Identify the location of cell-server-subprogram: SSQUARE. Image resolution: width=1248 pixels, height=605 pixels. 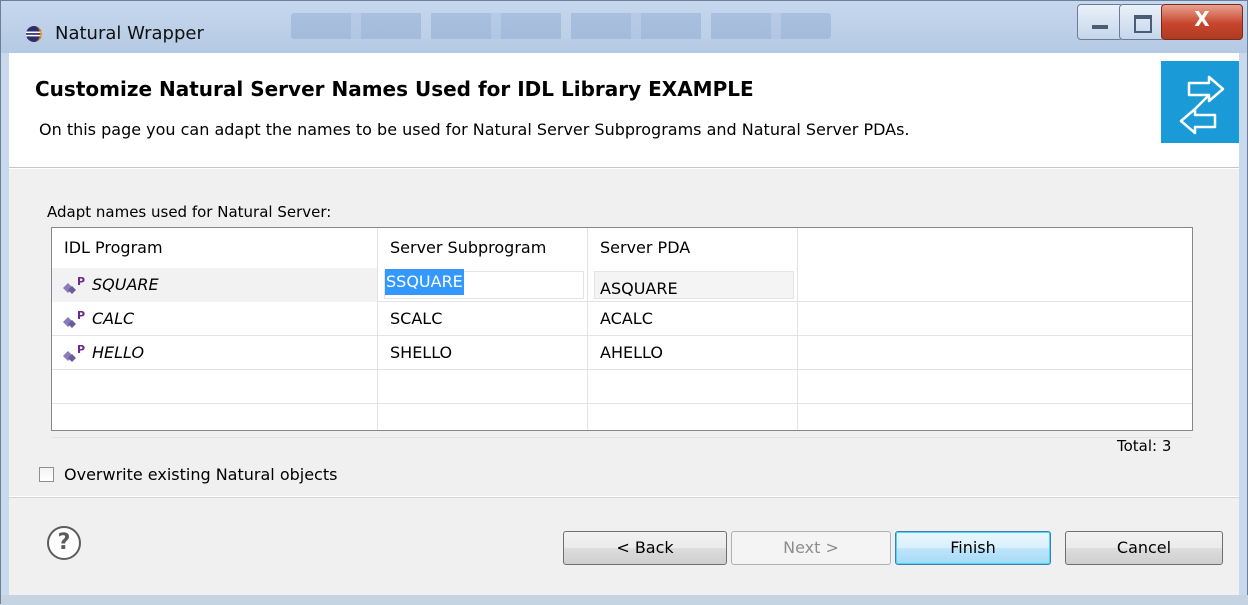
(483, 285).